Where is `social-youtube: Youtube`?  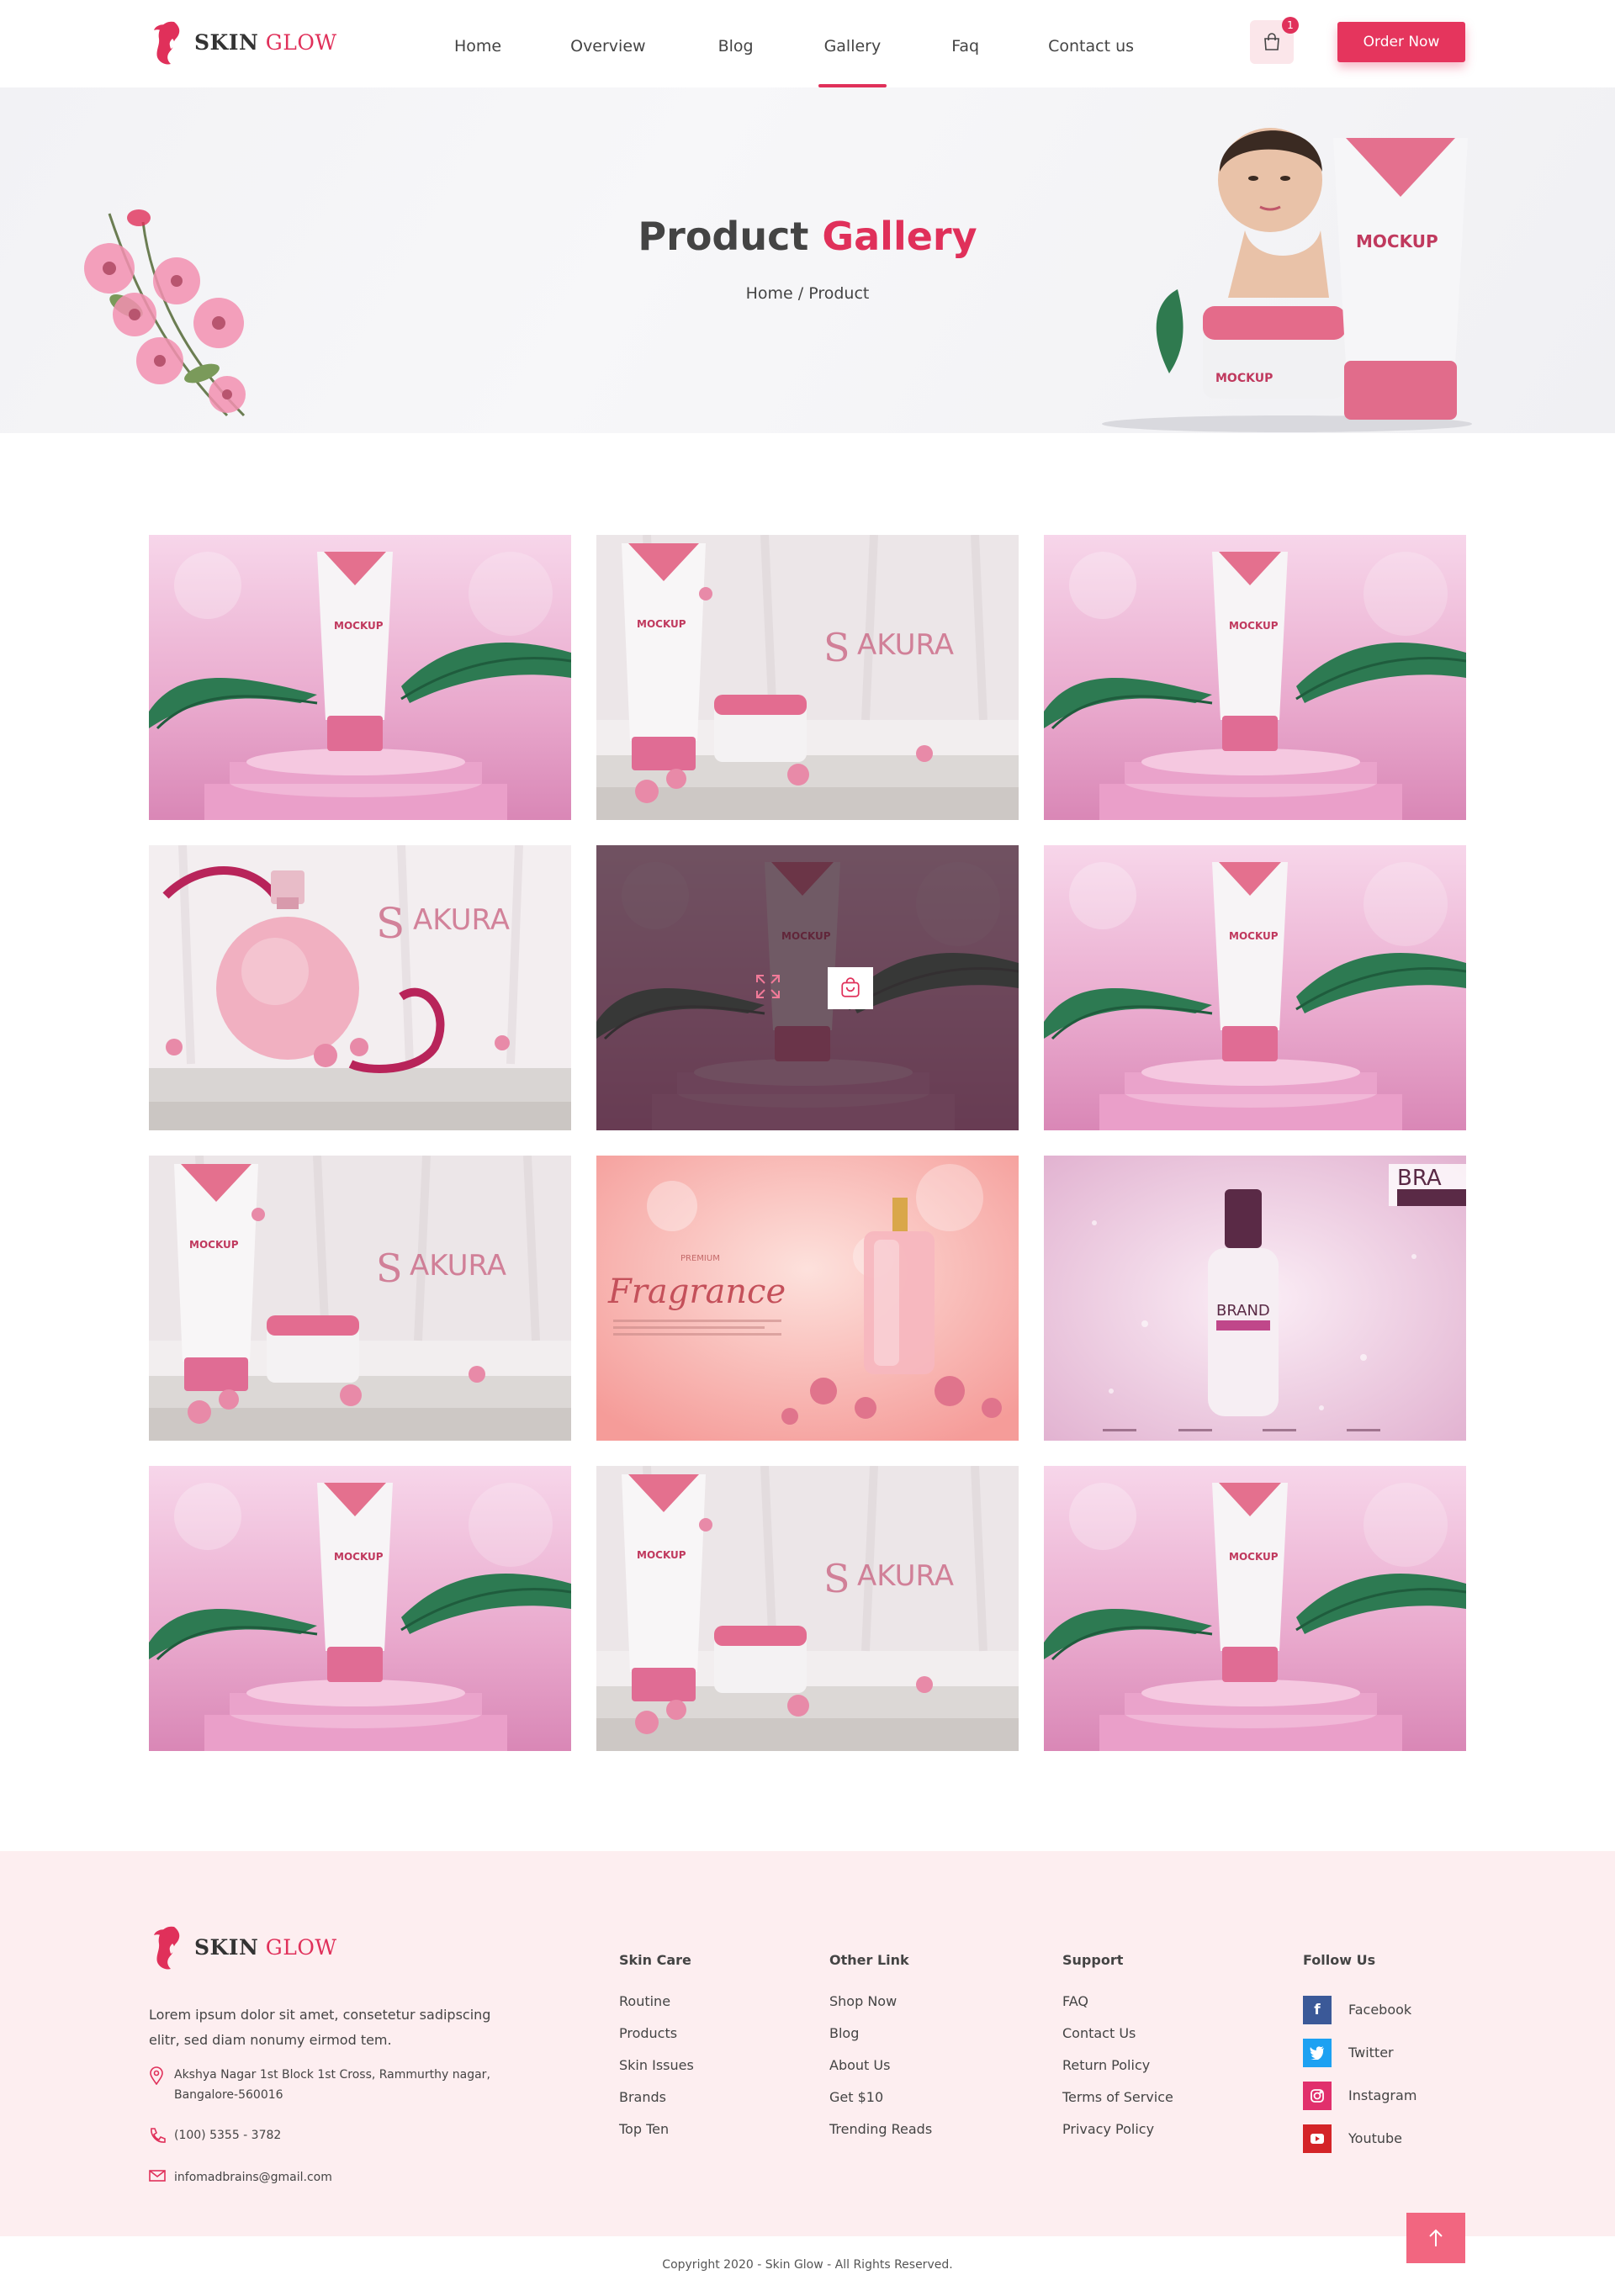
social-youtube: Youtube is located at coordinates (1359, 2138).